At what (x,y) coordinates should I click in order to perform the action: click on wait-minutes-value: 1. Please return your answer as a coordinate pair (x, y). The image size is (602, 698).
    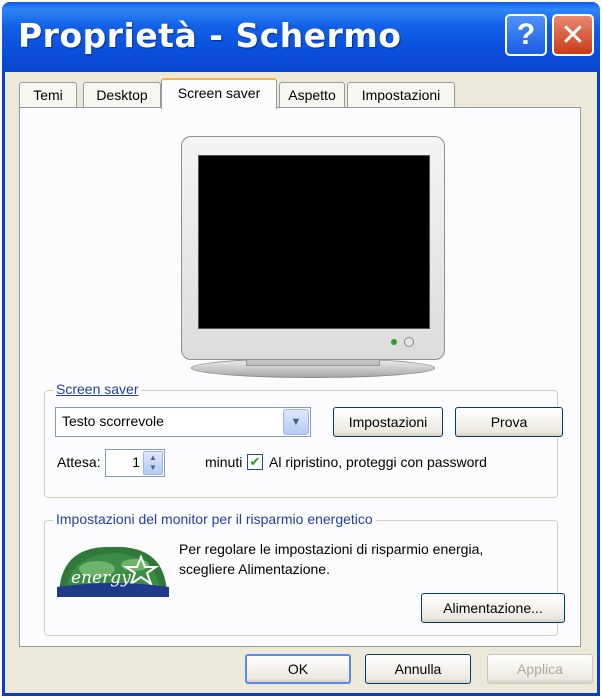
    Looking at the image, I should click on (136, 462).